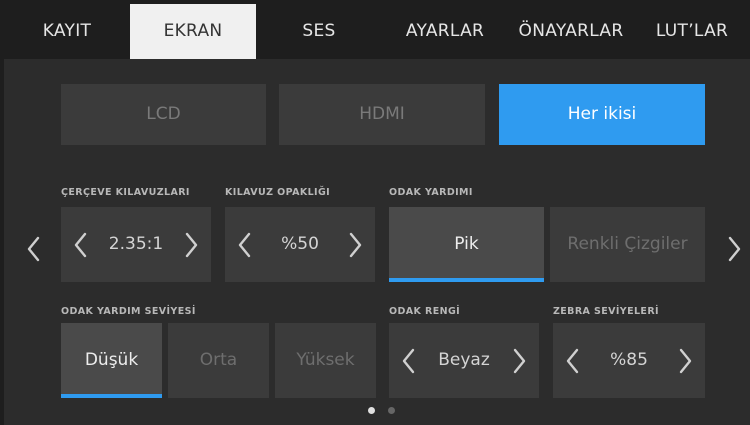 Image resolution: width=750 pixels, height=425 pixels. Describe the element at coordinates (325, 360) in the screenshot. I see `focus-level-high-option: Yüksek` at that location.